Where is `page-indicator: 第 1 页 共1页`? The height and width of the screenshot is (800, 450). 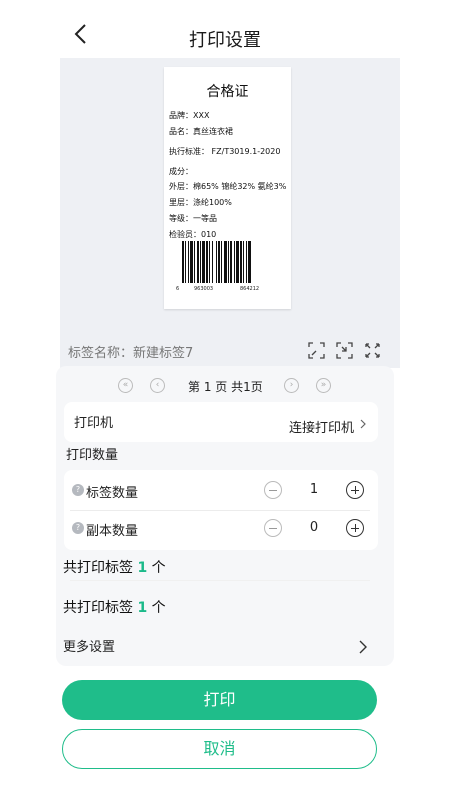 page-indicator: 第 1 页 共1页 is located at coordinates (225, 387).